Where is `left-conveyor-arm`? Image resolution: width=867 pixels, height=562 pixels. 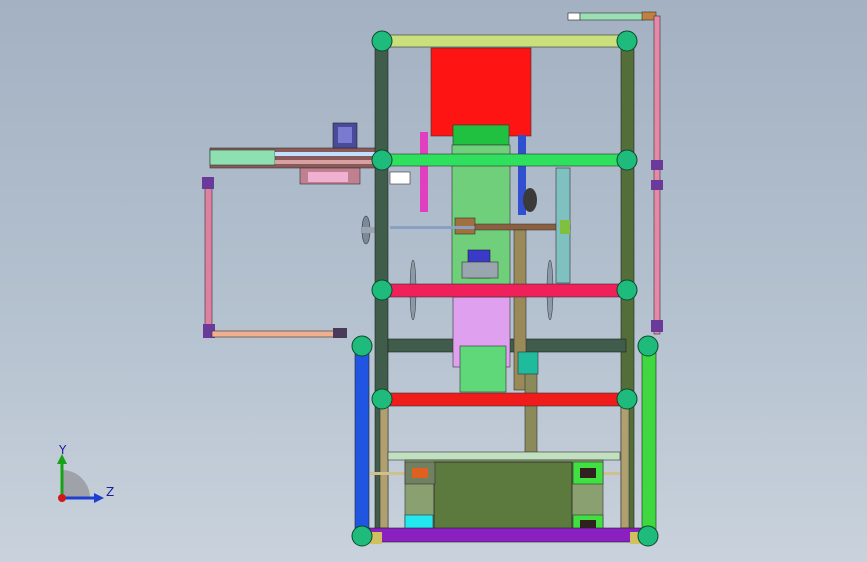 left-conveyor-arm is located at coordinates (297, 183).